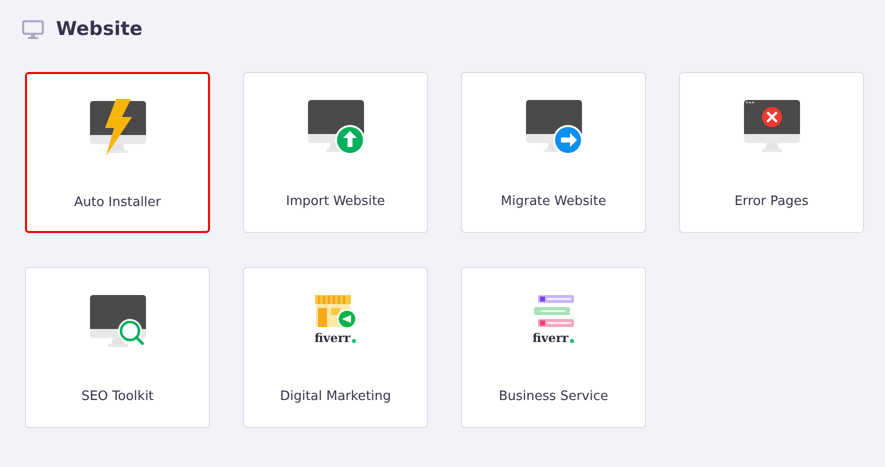 The height and width of the screenshot is (467, 885). I want to click on card-label: Digital Marketing, so click(336, 396).